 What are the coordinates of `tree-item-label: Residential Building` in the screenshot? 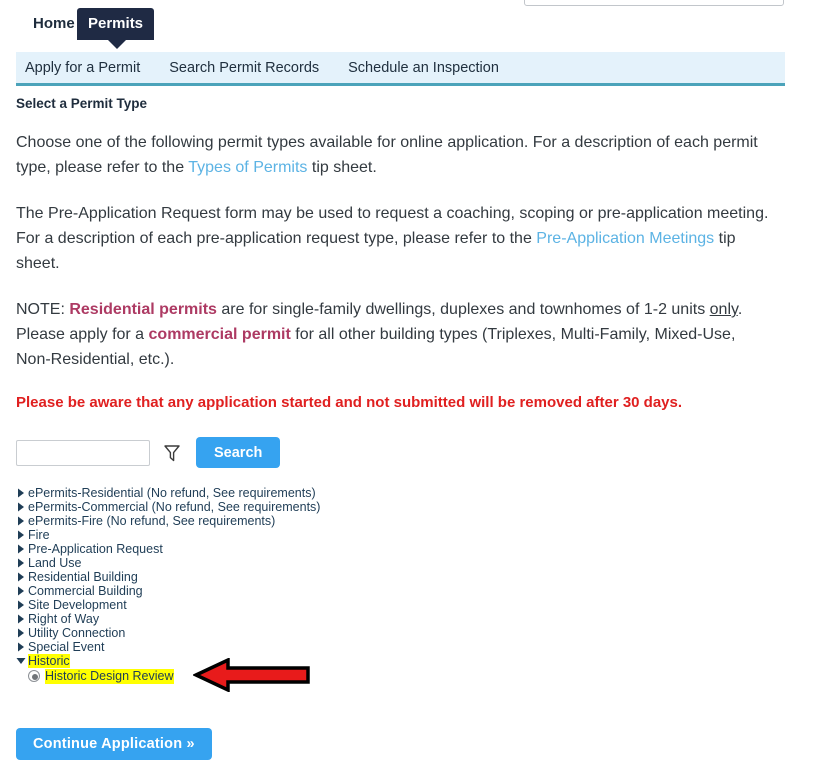 It's located at (83, 577).